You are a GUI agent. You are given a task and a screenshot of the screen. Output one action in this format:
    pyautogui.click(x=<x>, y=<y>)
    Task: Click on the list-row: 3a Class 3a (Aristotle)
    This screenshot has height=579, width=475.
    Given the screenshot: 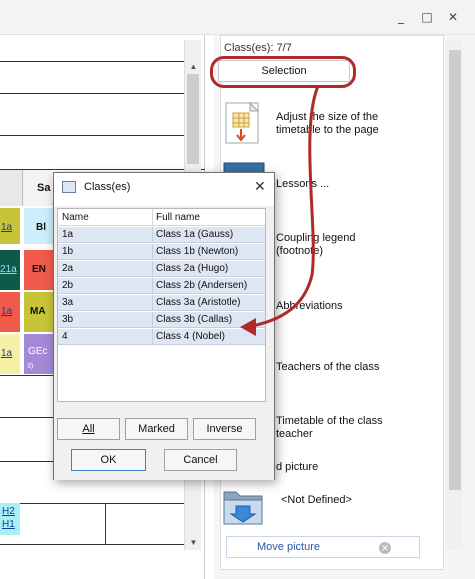 What is the action you would take?
    pyautogui.click(x=161, y=303)
    